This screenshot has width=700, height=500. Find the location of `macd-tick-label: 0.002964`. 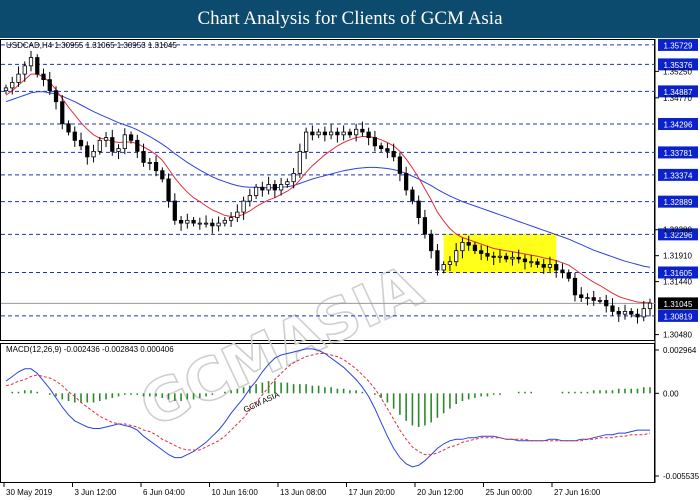

macd-tick-label: 0.002964 is located at coordinates (680, 350).